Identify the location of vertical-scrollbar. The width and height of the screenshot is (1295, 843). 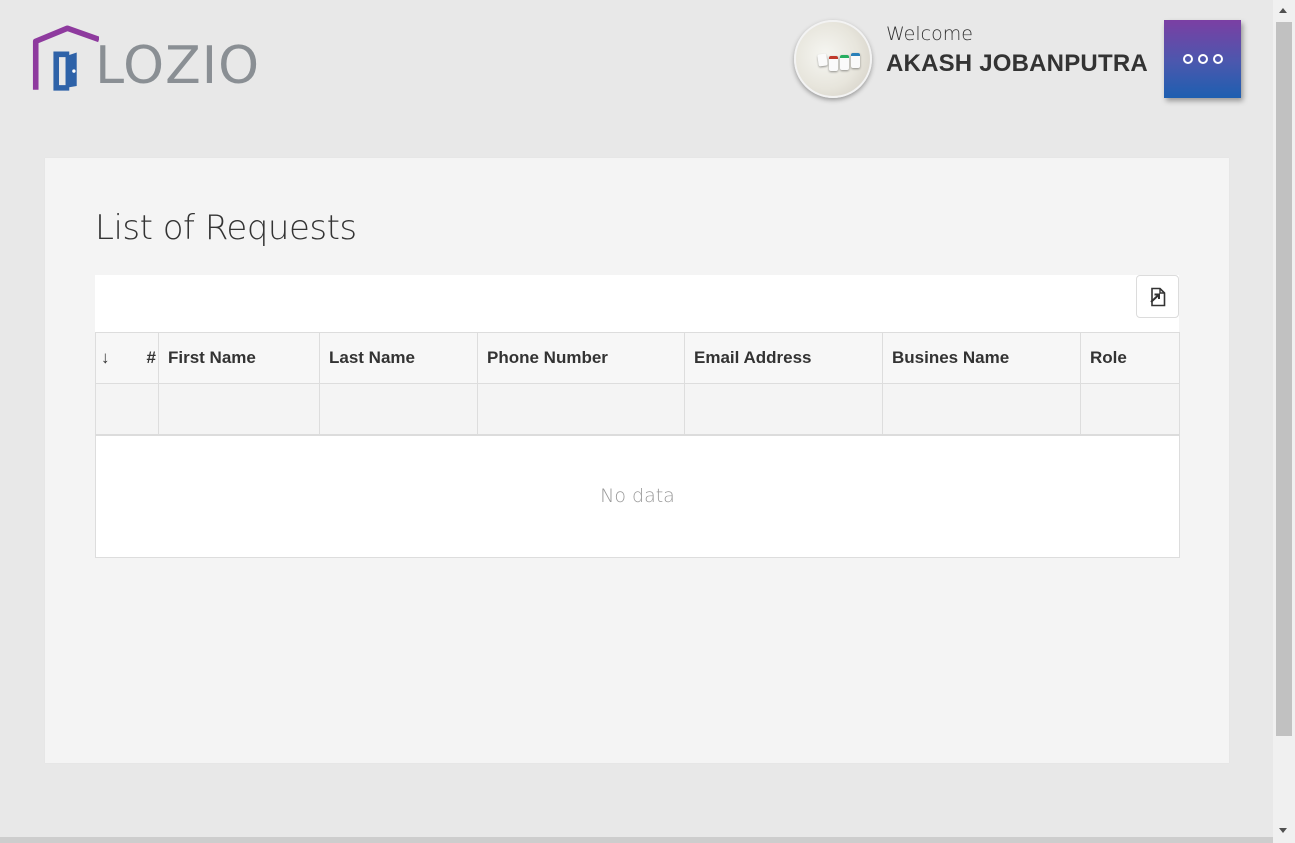
(1284, 421).